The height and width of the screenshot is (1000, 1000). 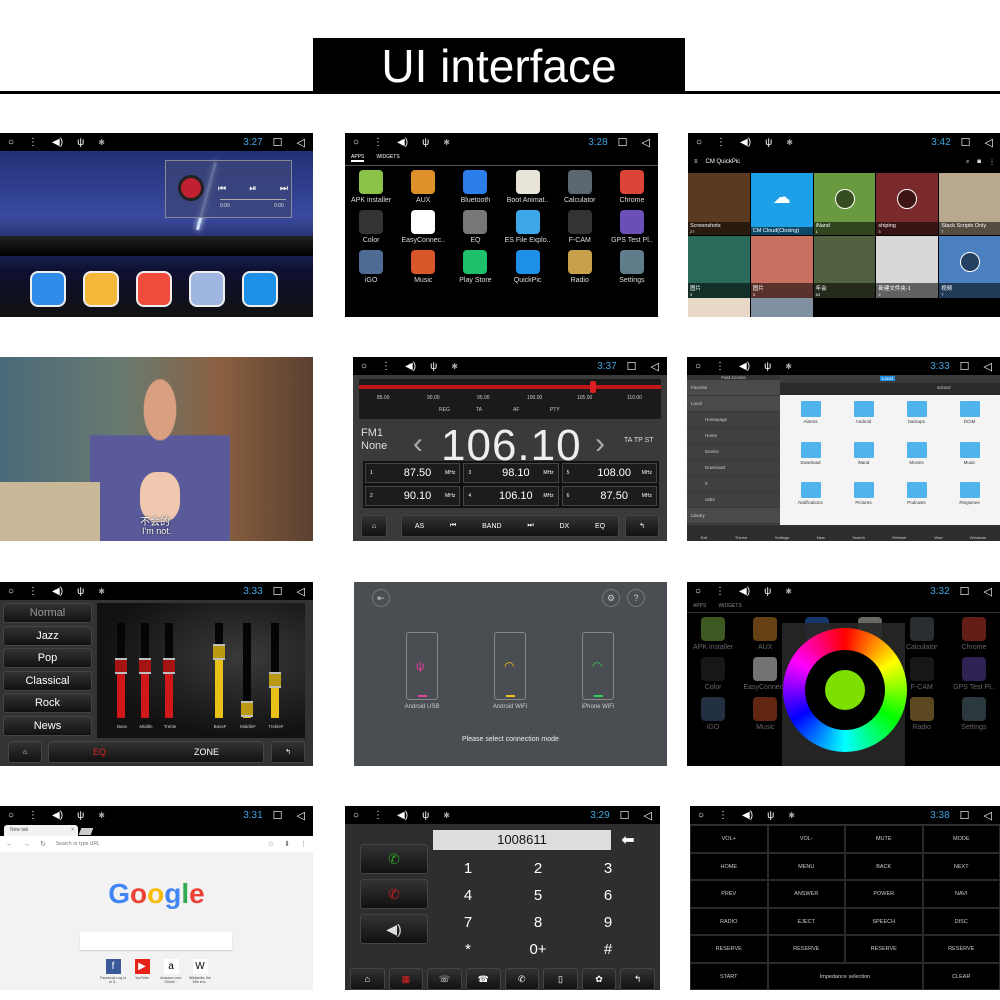 What do you see at coordinates (729, 976) in the screenshot?
I see `key-start: START` at bounding box center [729, 976].